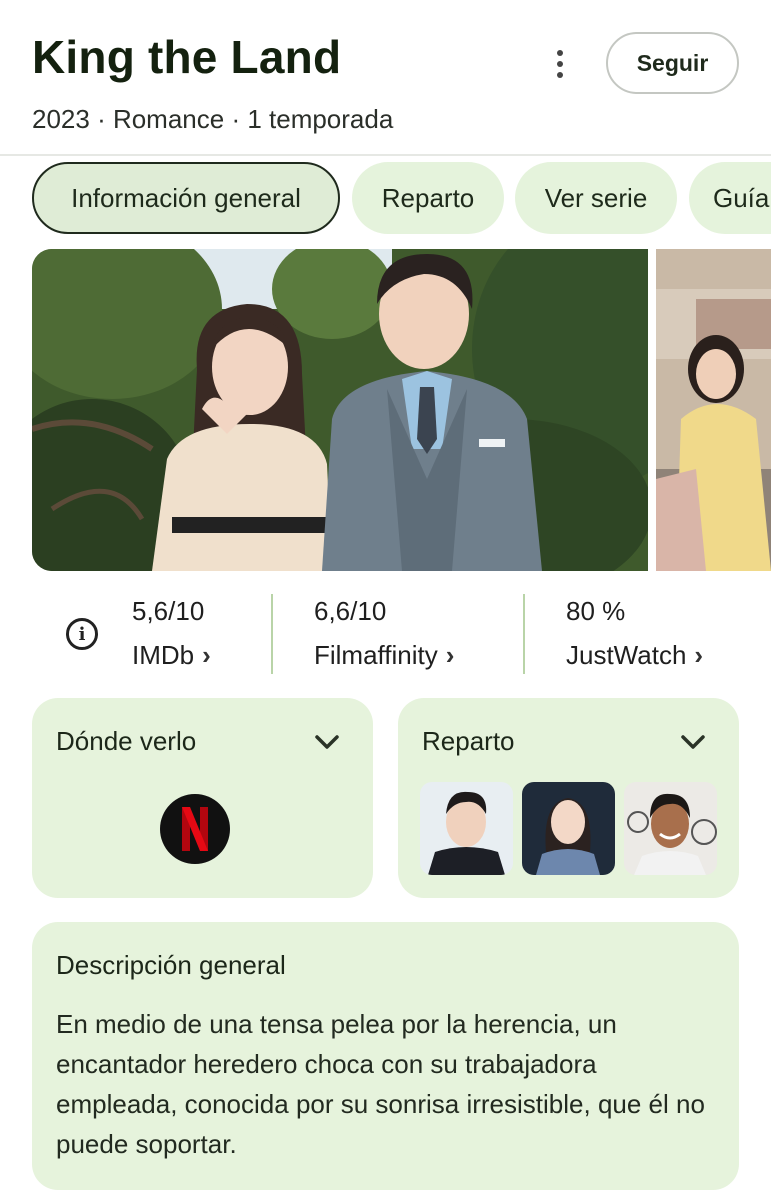  I want to click on tab-watch-series: Ver serie, so click(596, 198).